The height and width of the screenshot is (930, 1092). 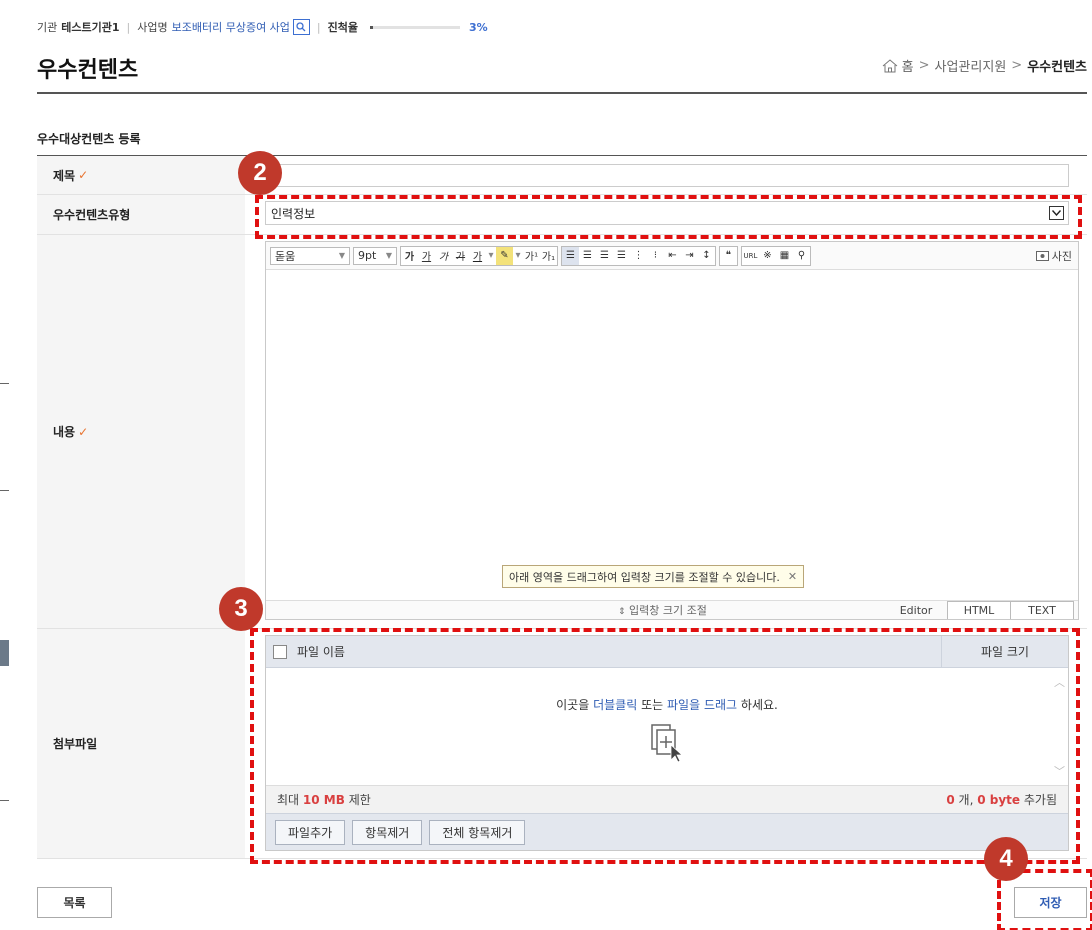 I want to click on tab-editor: Editor, so click(x=916, y=610).